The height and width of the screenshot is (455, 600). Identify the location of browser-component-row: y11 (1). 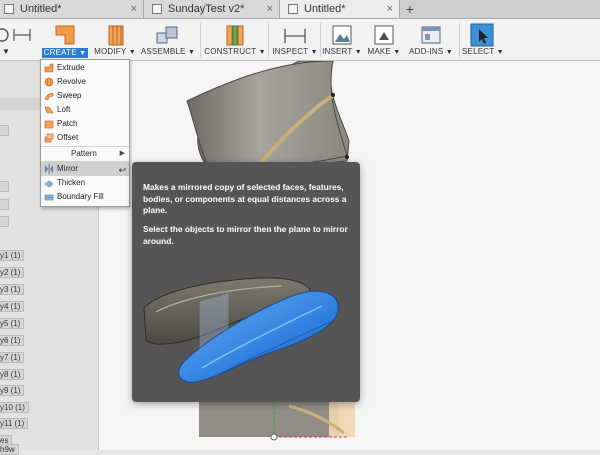
(14, 423).